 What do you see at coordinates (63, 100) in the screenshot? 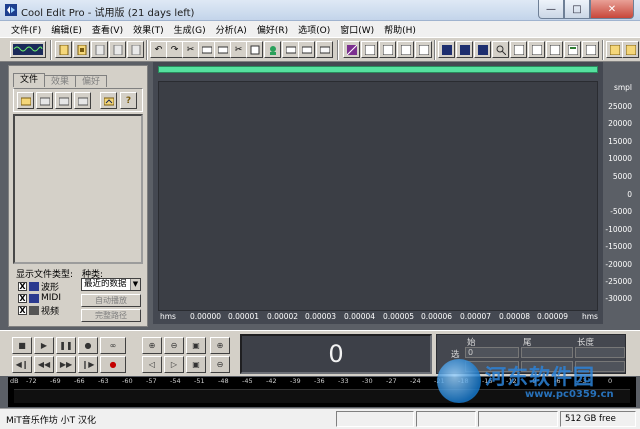
I see `organizer-close-button` at bounding box center [63, 100].